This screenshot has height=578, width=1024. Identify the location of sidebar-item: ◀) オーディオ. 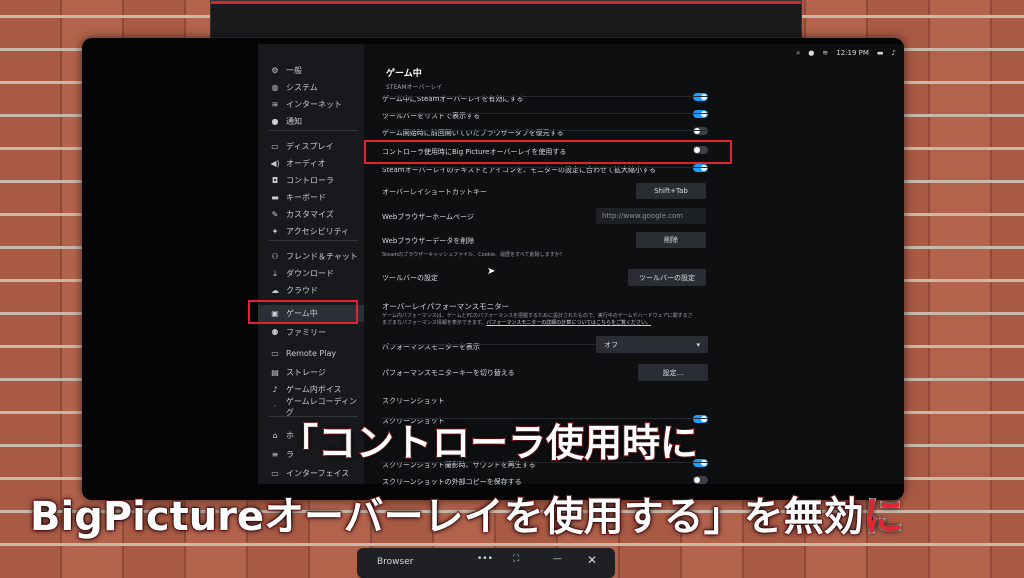
(311, 163).